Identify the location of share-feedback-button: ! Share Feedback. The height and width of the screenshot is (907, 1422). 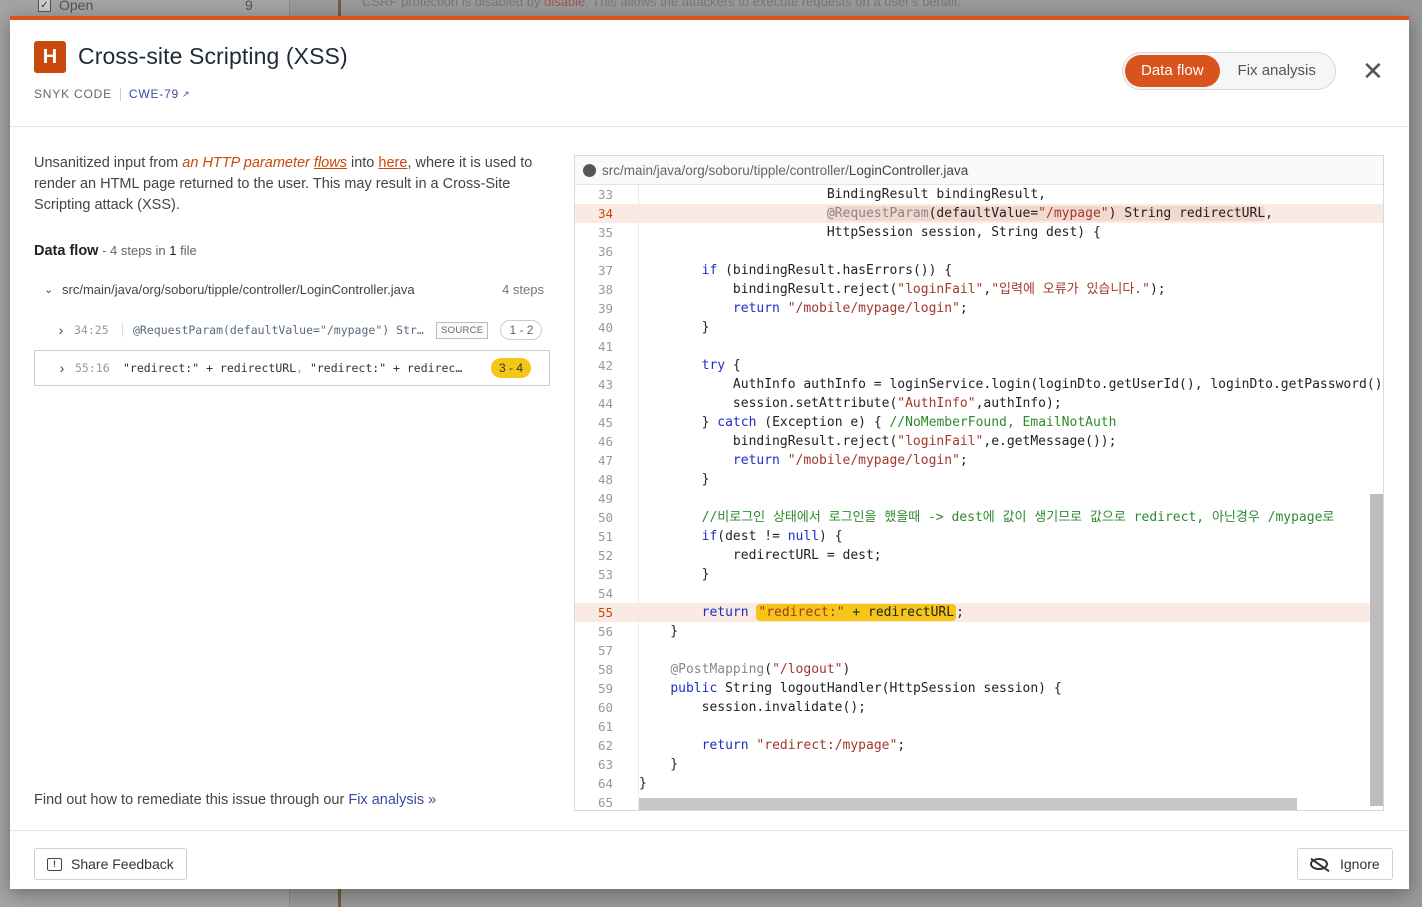
(110, 864).